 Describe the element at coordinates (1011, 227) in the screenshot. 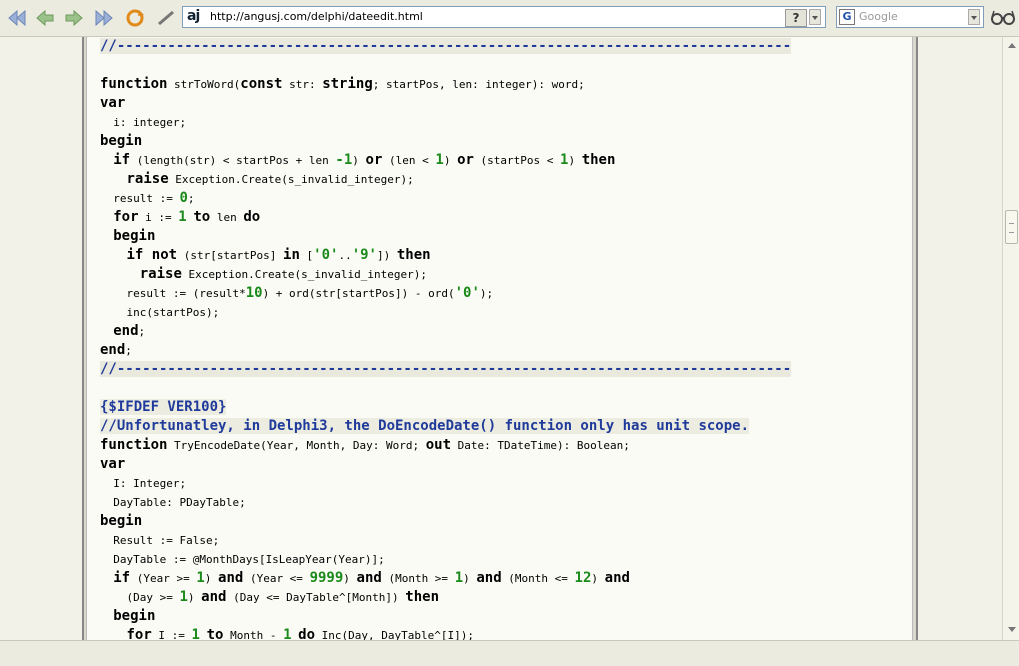

I see `scrollbar-thumb` at that location.